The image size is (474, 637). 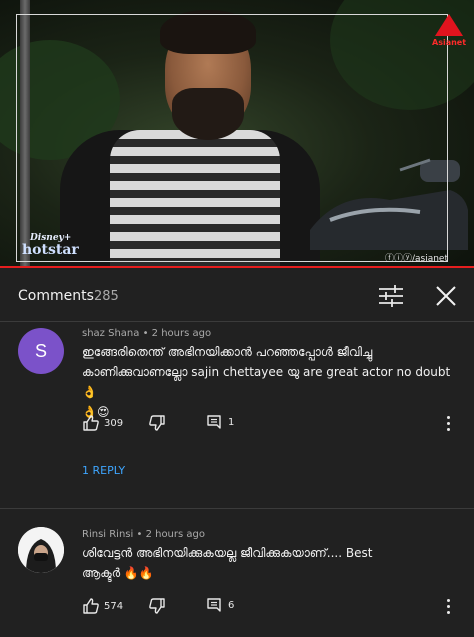 What do you see at coordinates (114, 423) in the screenshot?
I see `like-count: 309` at bounding box center [114, 423].